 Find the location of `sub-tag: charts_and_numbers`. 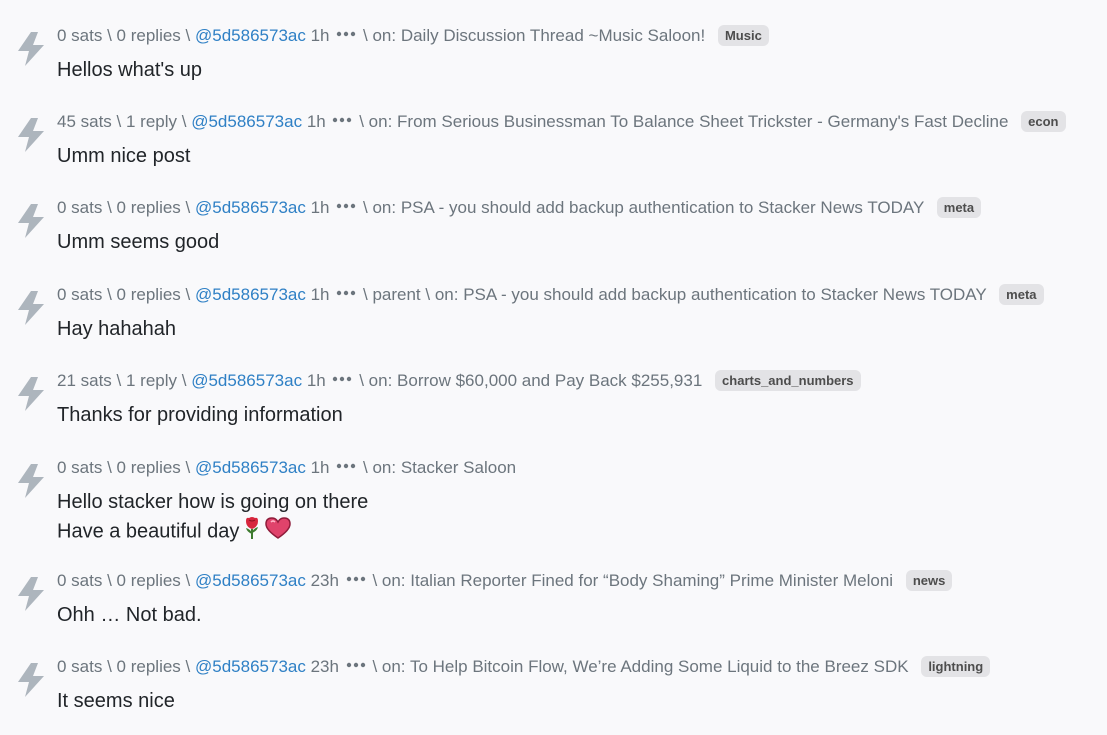

sub-tag: charts_and_numbers is located at coordinates (788, 381).